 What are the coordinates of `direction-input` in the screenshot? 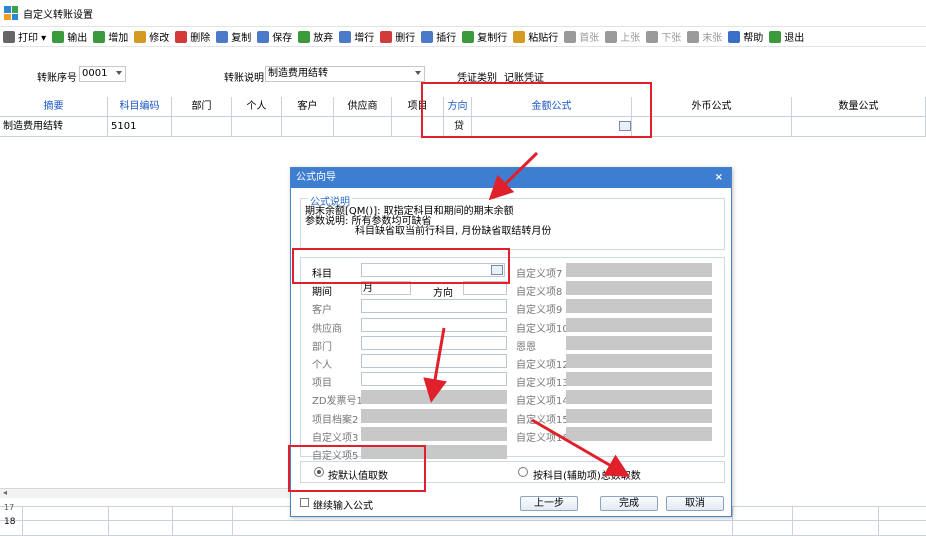 It's located at (485, 288).